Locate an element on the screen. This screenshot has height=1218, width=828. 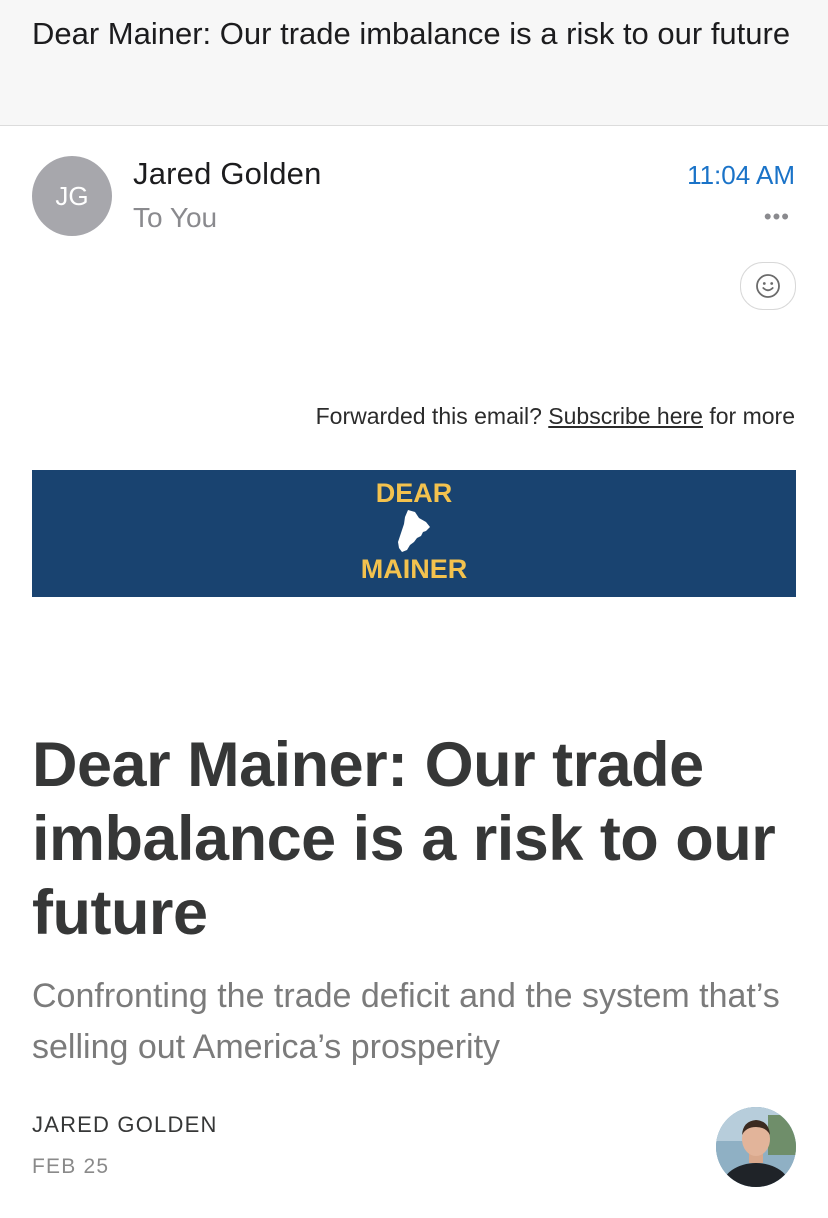
smiley-icon is located at coordinates (768, 286).